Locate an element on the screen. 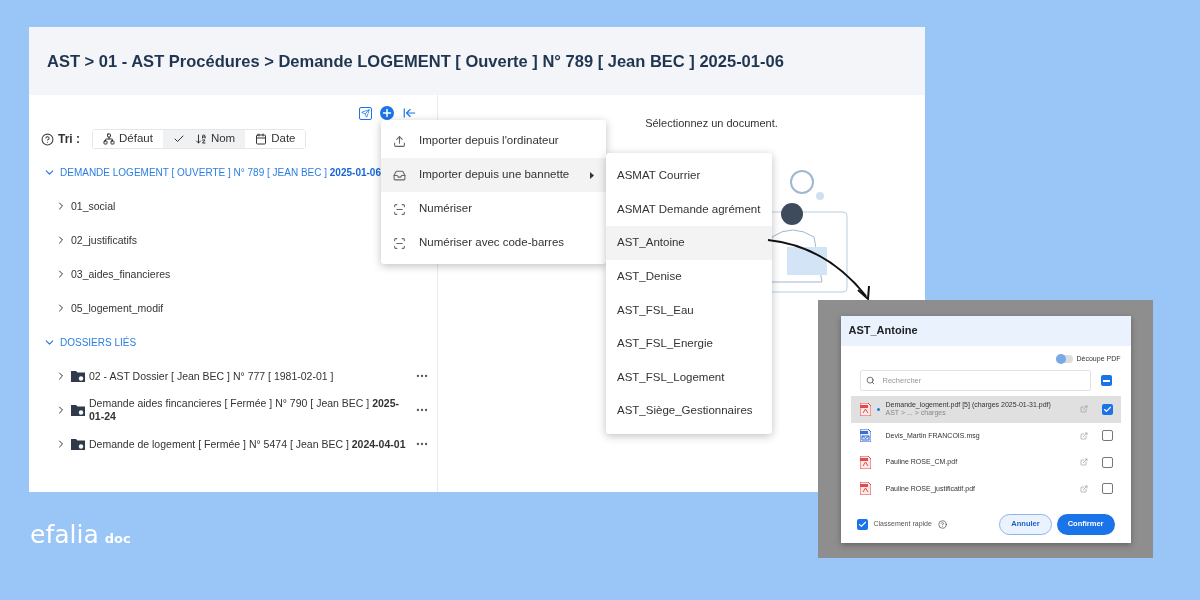 The height and width of the screenshot is (600, 1200). tree-section: DOSSIERS LIÉS is located at coordinates (98, 342).